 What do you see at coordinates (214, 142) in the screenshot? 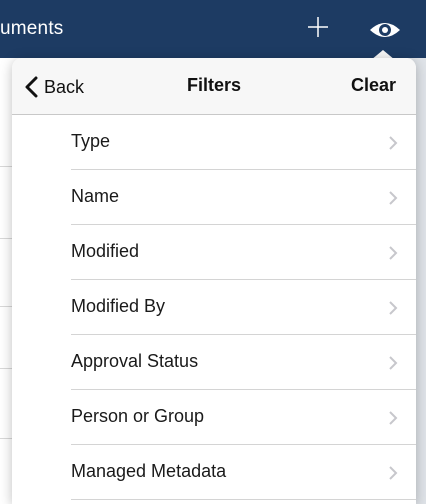
I see `filter-item-type: Type` at bounding box center [214, 142].